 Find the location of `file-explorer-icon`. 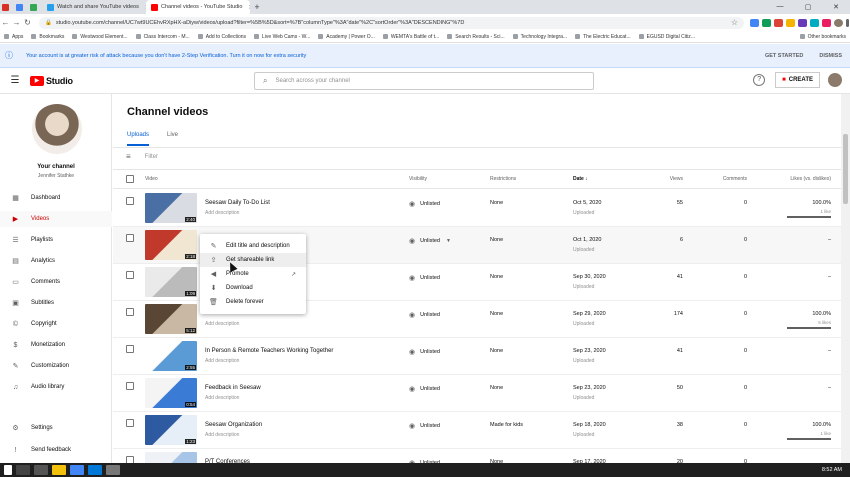

file-explorer-icon is located at coordinates (59, 470).